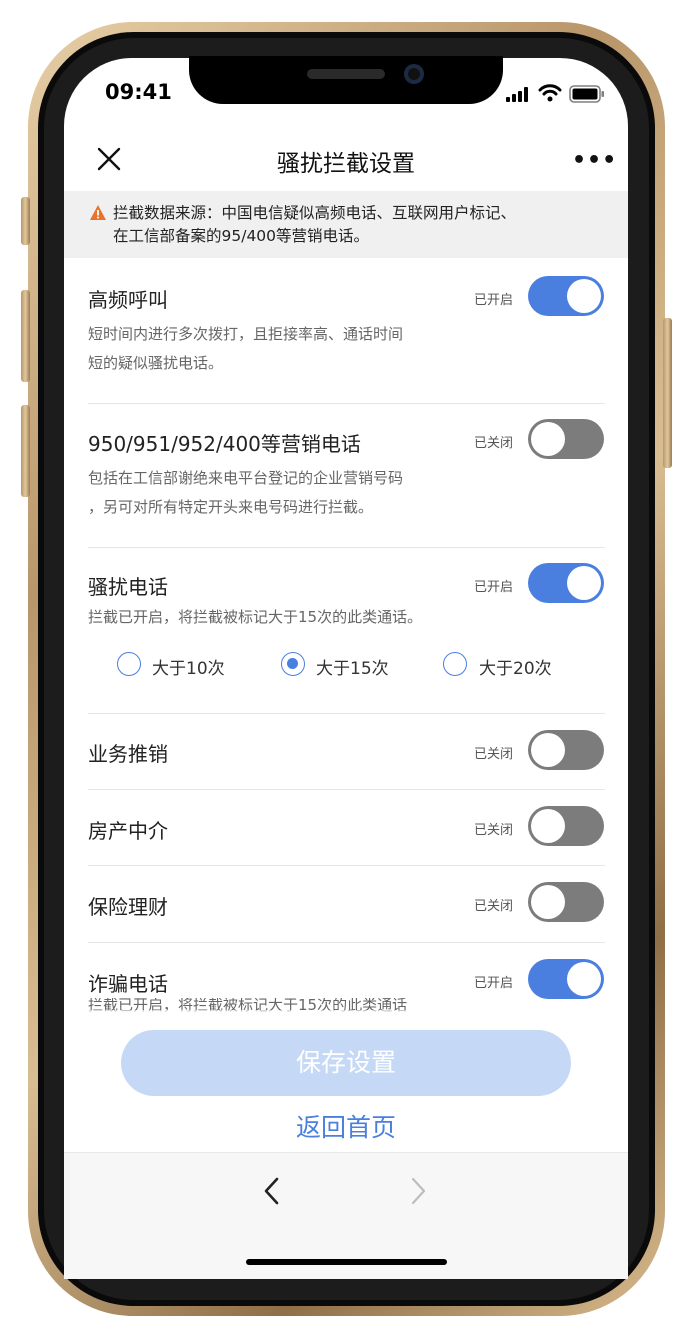  What do you see at coordinates (293, 664) in the screenshot?
I see `radio-15-times` at bounding box center [293, 664].